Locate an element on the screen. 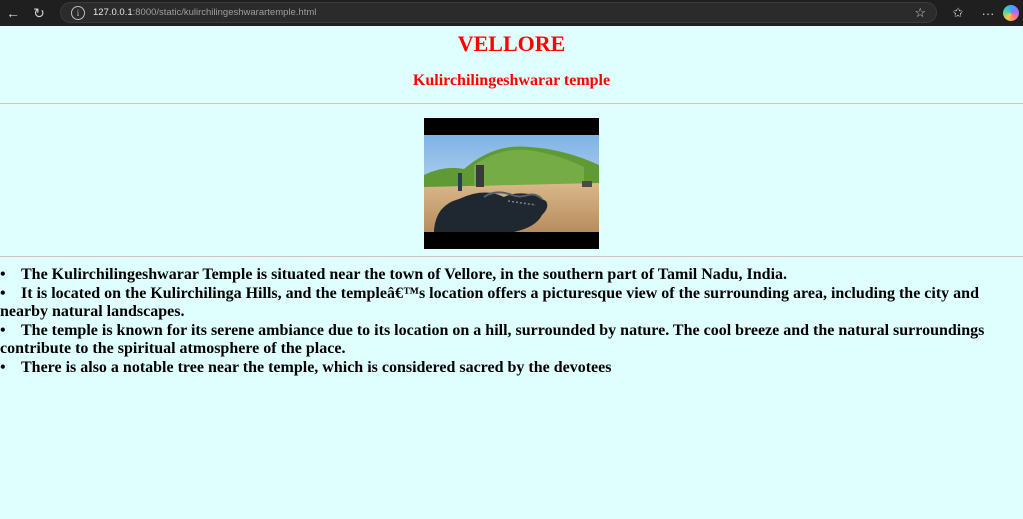  top-divider is located at coordinates (511, 104).